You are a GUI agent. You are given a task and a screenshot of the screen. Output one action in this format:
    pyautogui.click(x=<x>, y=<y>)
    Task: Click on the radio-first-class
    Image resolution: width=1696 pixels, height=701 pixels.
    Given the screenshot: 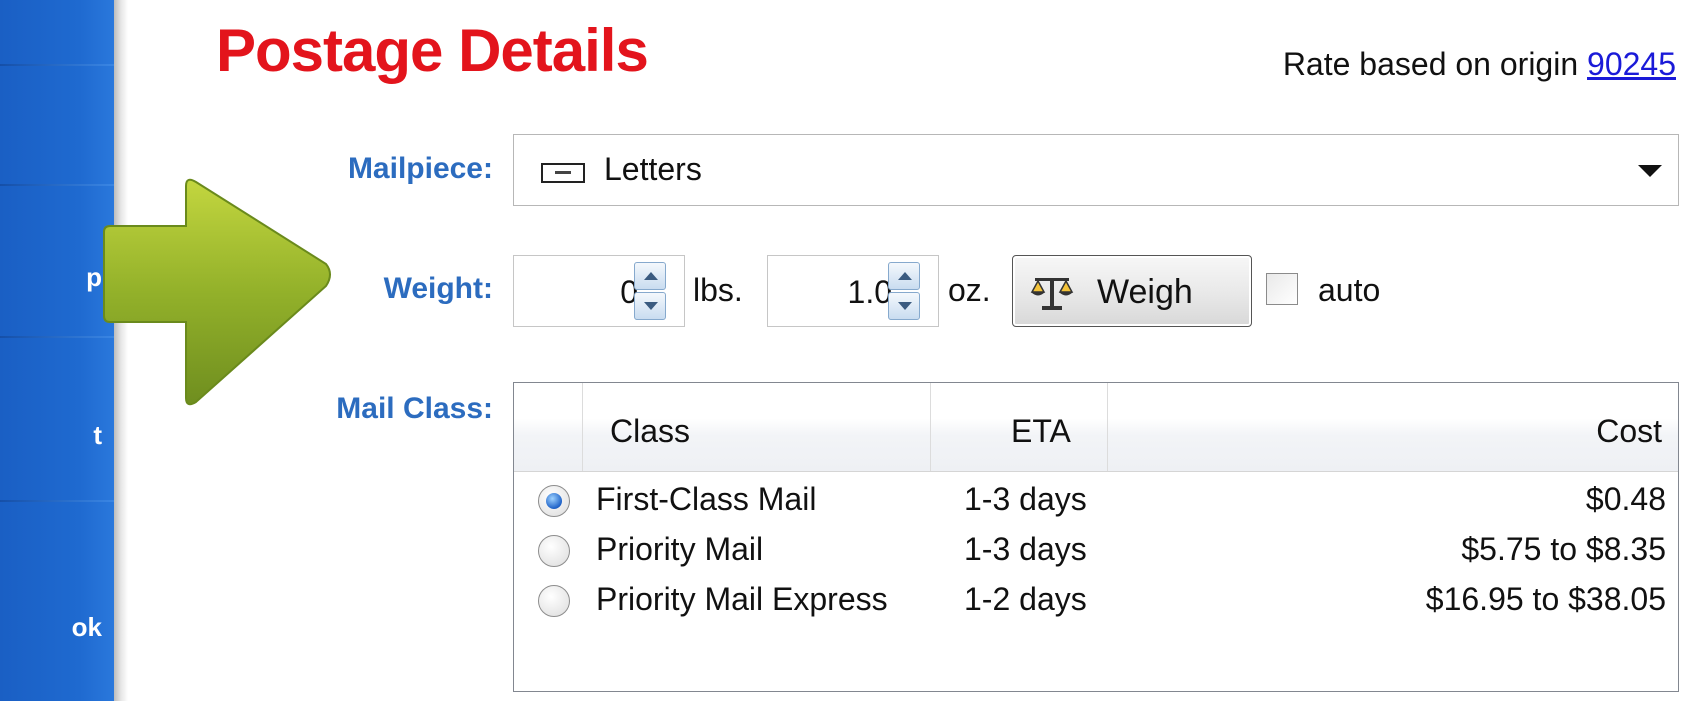 What is the action you would take?
    pyautogui.click(x=554, y=501)
    